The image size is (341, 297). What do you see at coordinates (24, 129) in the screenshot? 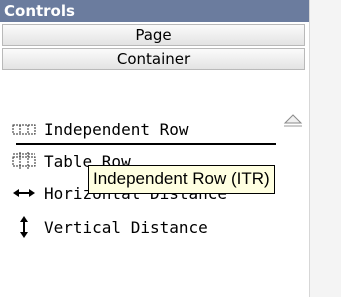
I see `independent-row-icon` at bounding box center [24, 129].